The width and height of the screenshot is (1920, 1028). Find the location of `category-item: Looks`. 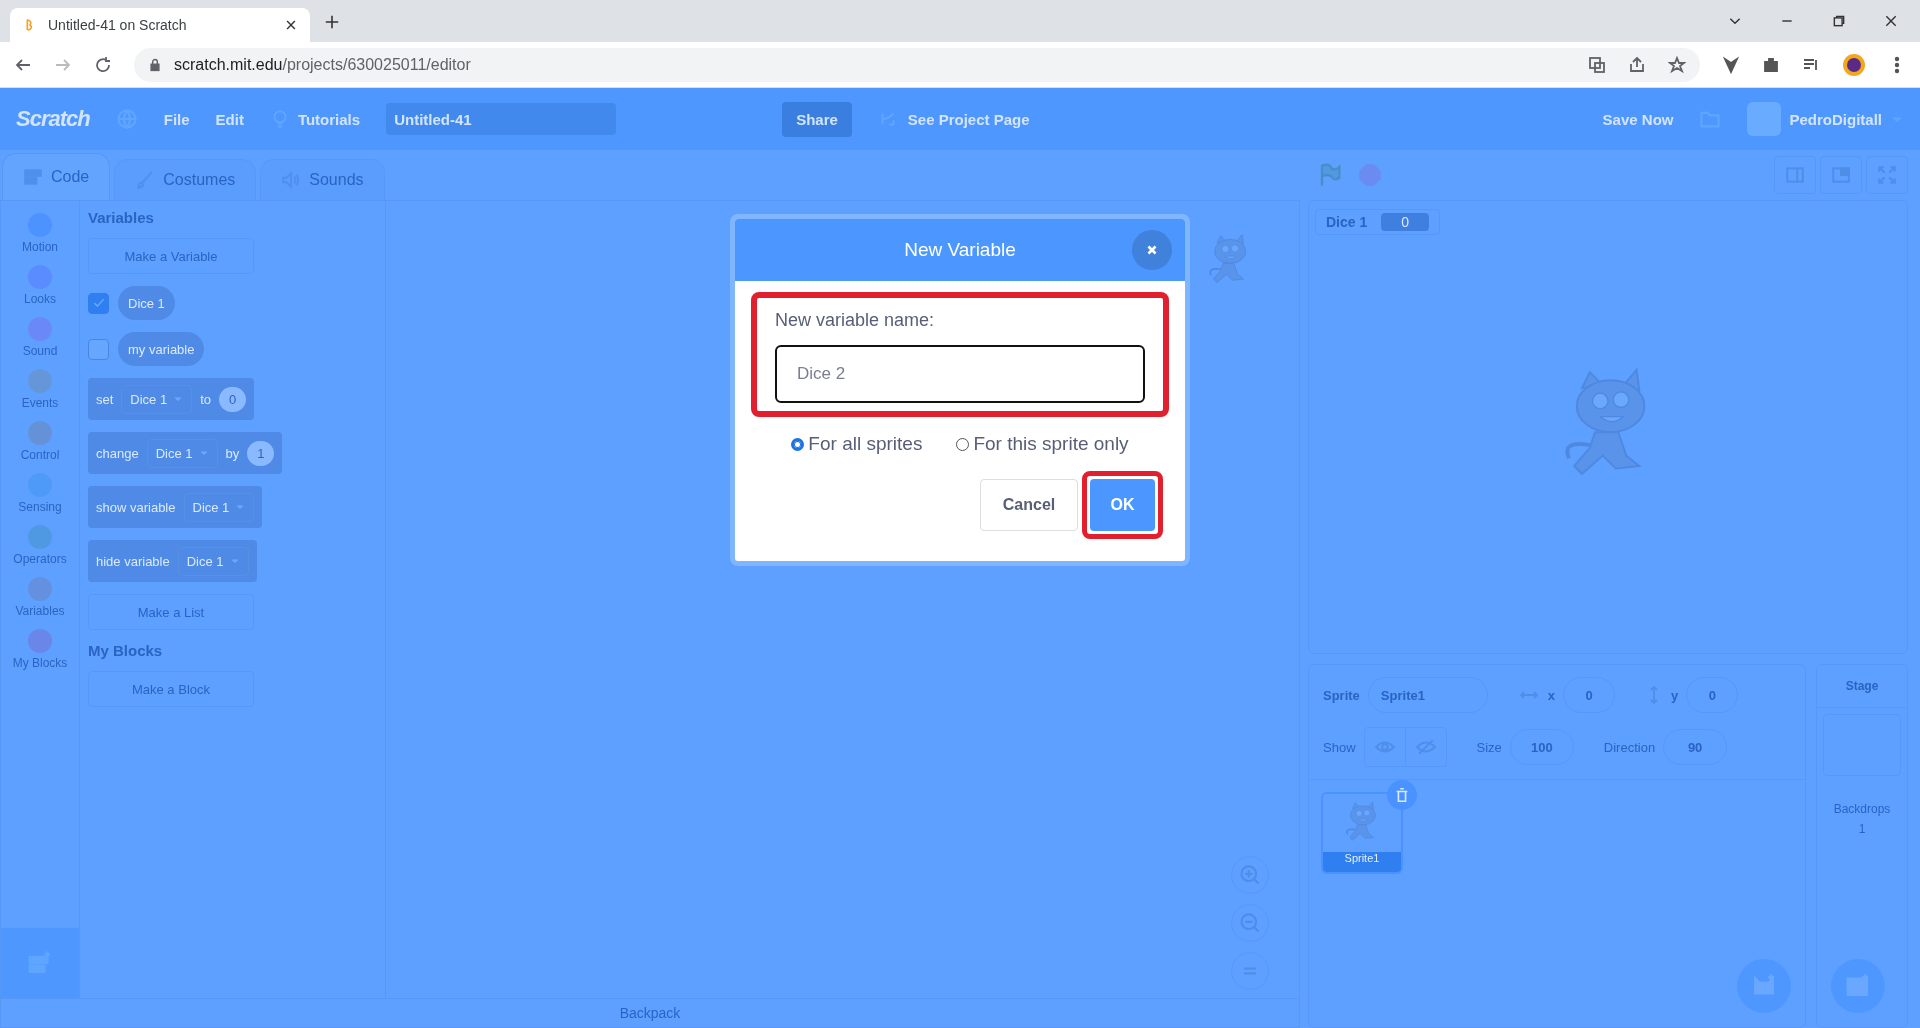

category-item: Looks is located at coordinates (40, 285).